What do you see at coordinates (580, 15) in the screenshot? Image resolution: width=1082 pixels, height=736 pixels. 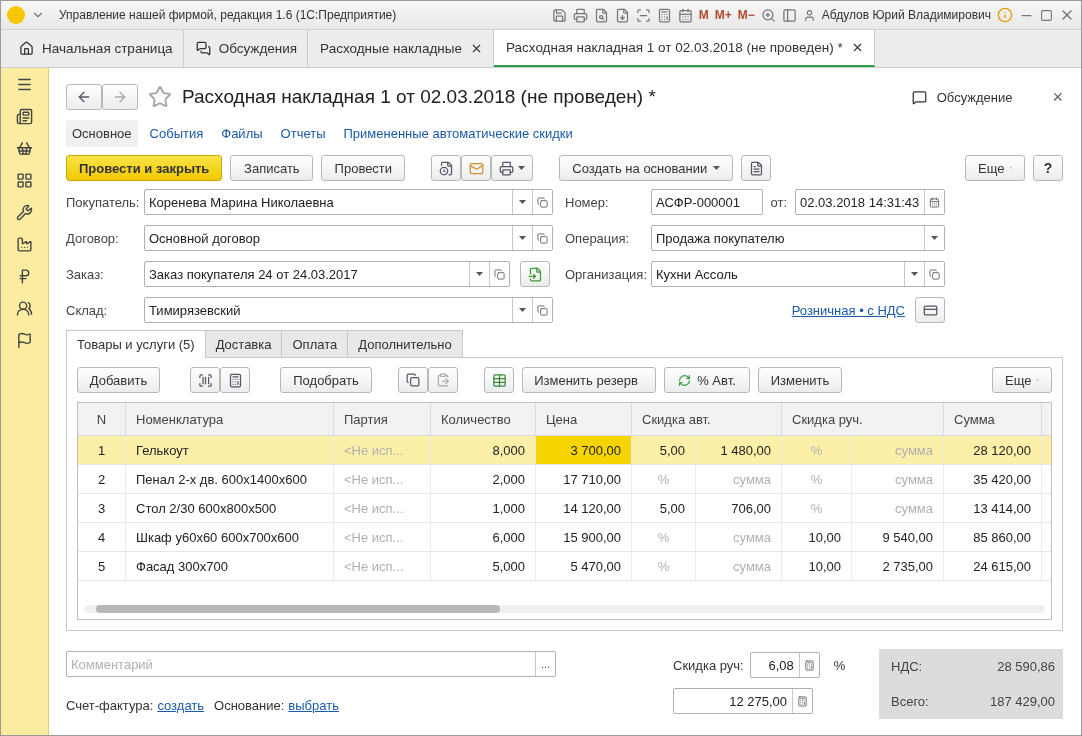 I see `printer-icon` at bounding box center [580, 15].